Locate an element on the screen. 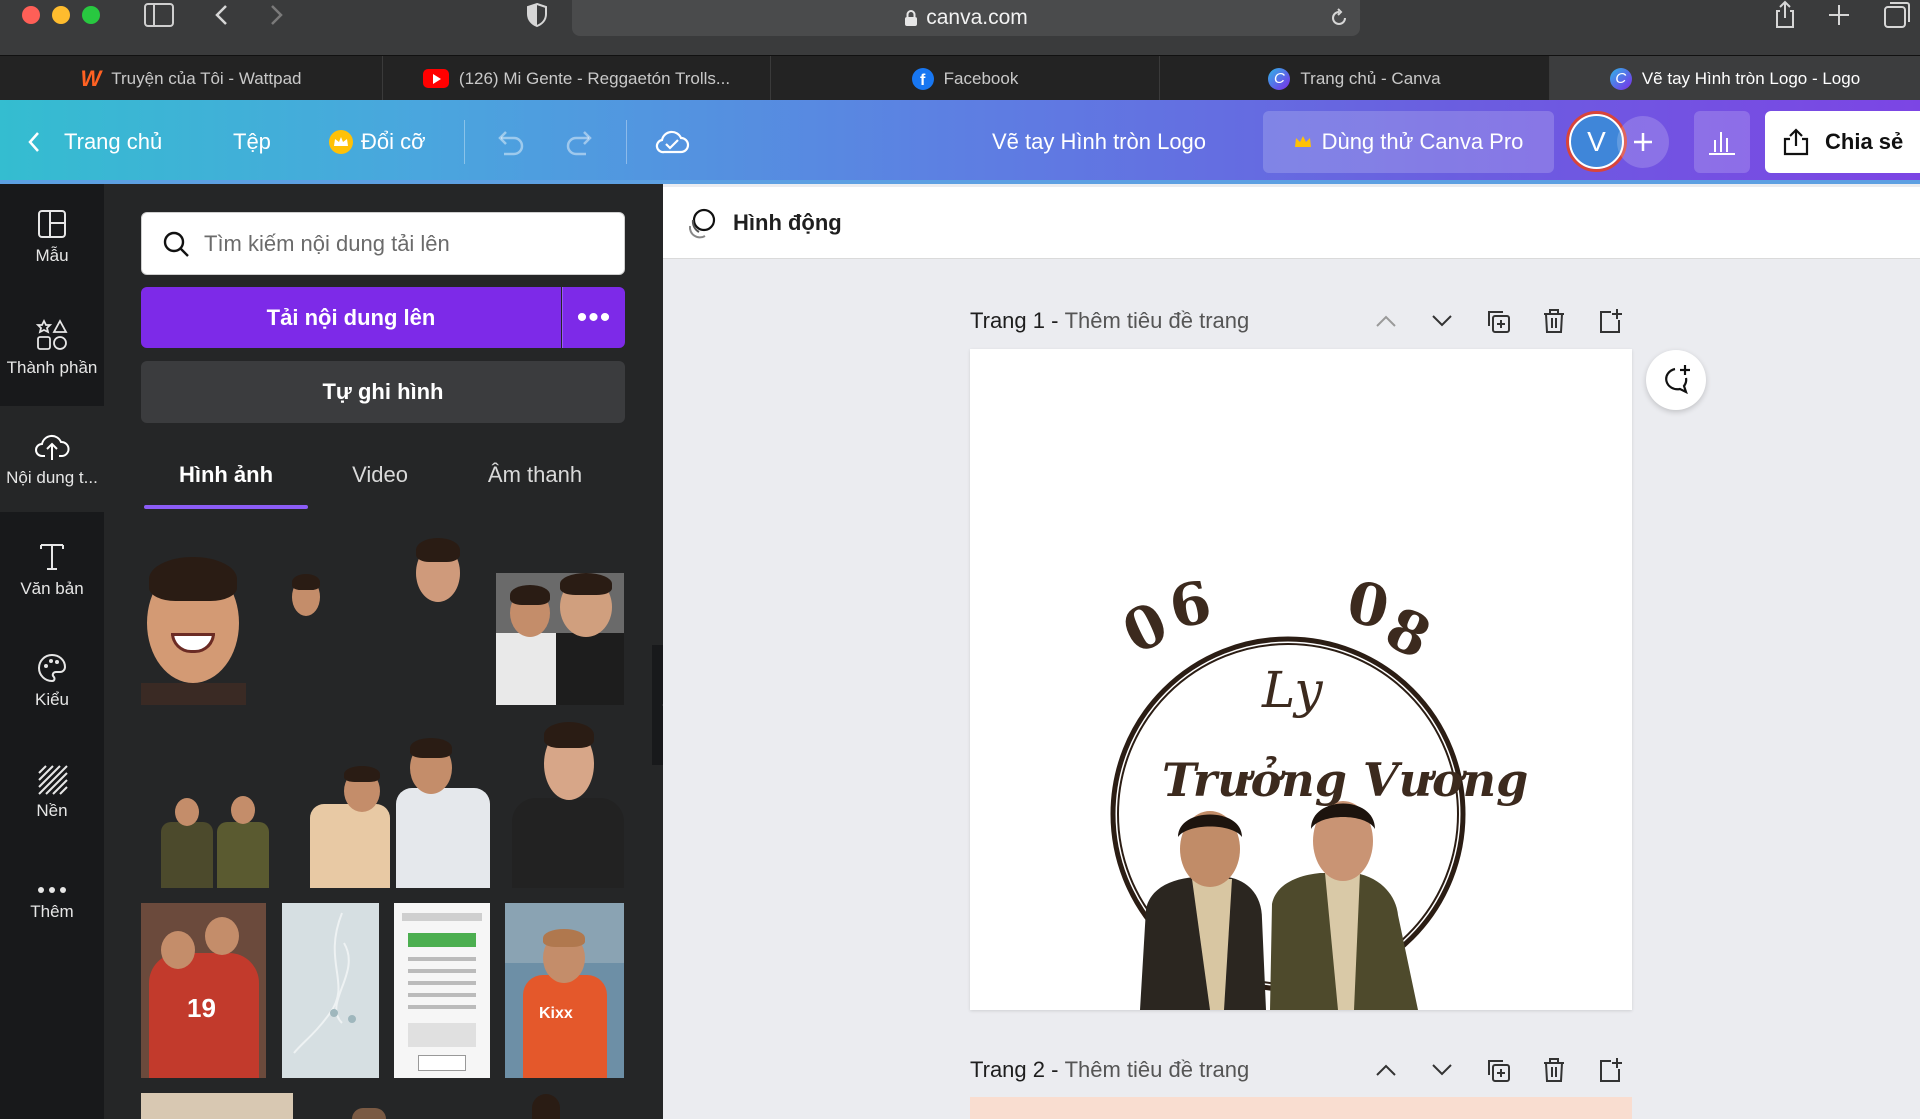  facebook-icon: f is located at coordinates (922, 78).